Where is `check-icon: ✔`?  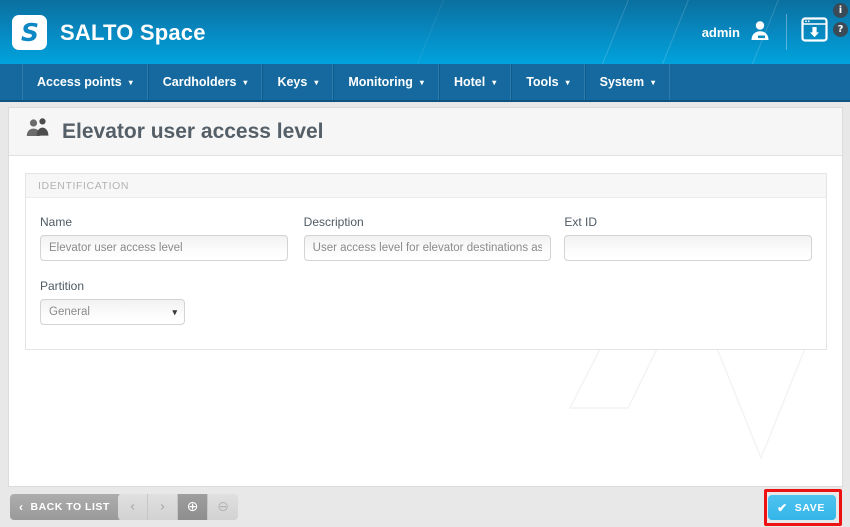 check-icon: ✔ is located at coordinates (782, 507).